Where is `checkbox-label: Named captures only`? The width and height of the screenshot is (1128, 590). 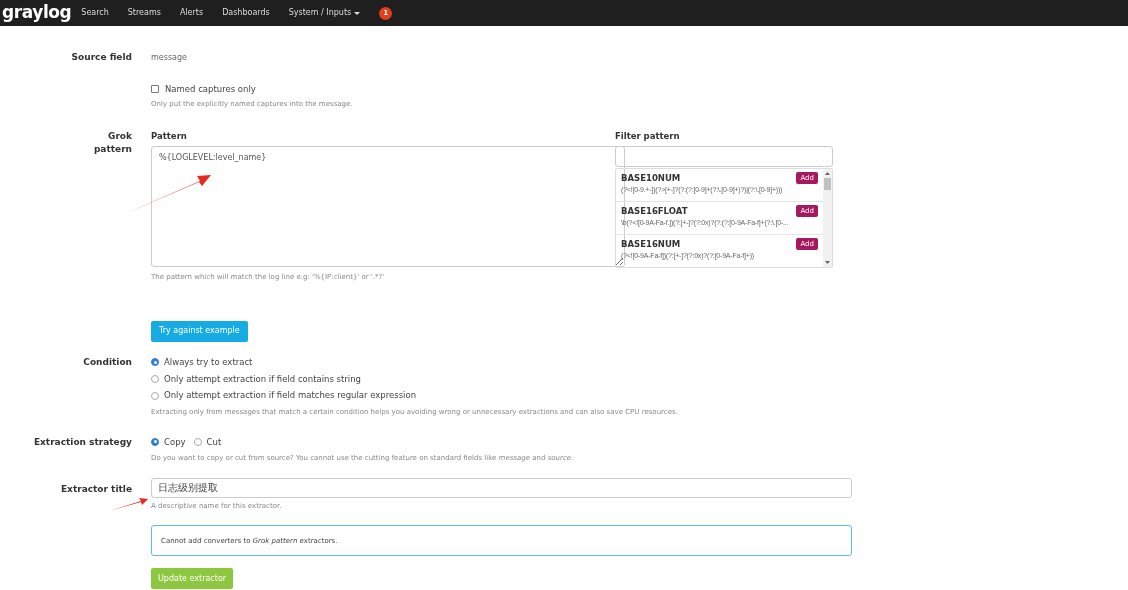 checkbox-label: Named captures only is located at coordinates (210, 89).